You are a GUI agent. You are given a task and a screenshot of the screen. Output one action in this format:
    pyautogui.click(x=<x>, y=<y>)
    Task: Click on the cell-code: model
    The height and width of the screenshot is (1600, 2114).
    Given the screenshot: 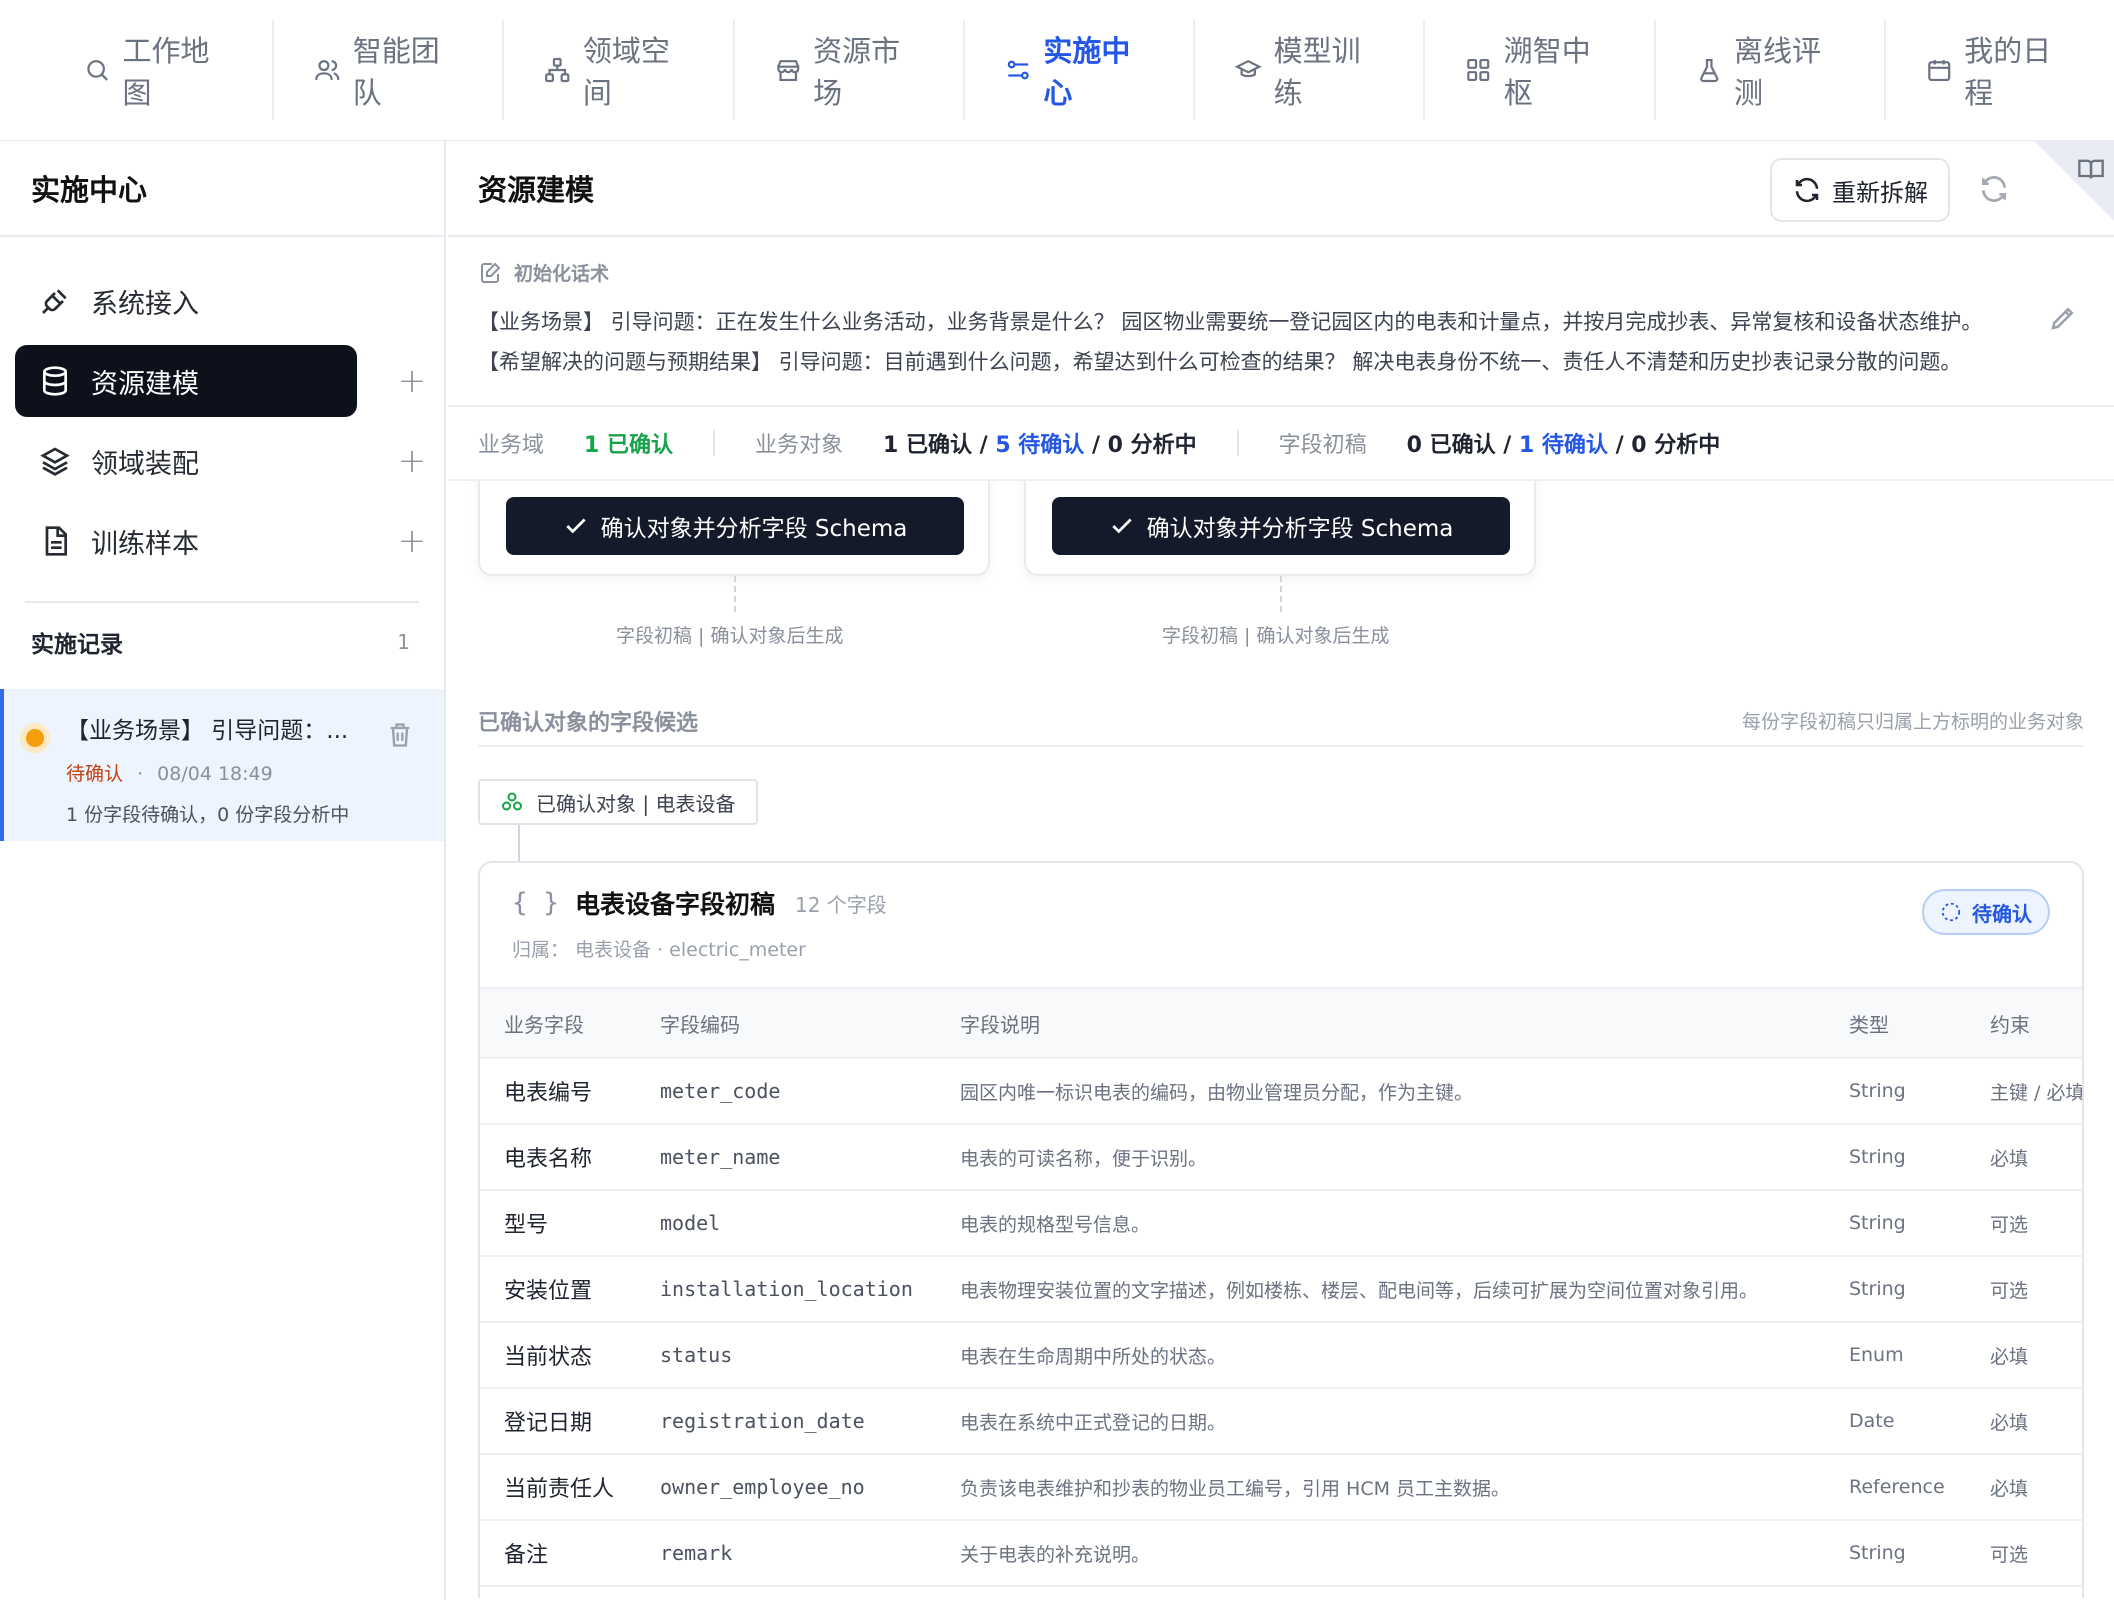 What is the action you would take?
    pyautogui.click(x=810, y=1223)
    